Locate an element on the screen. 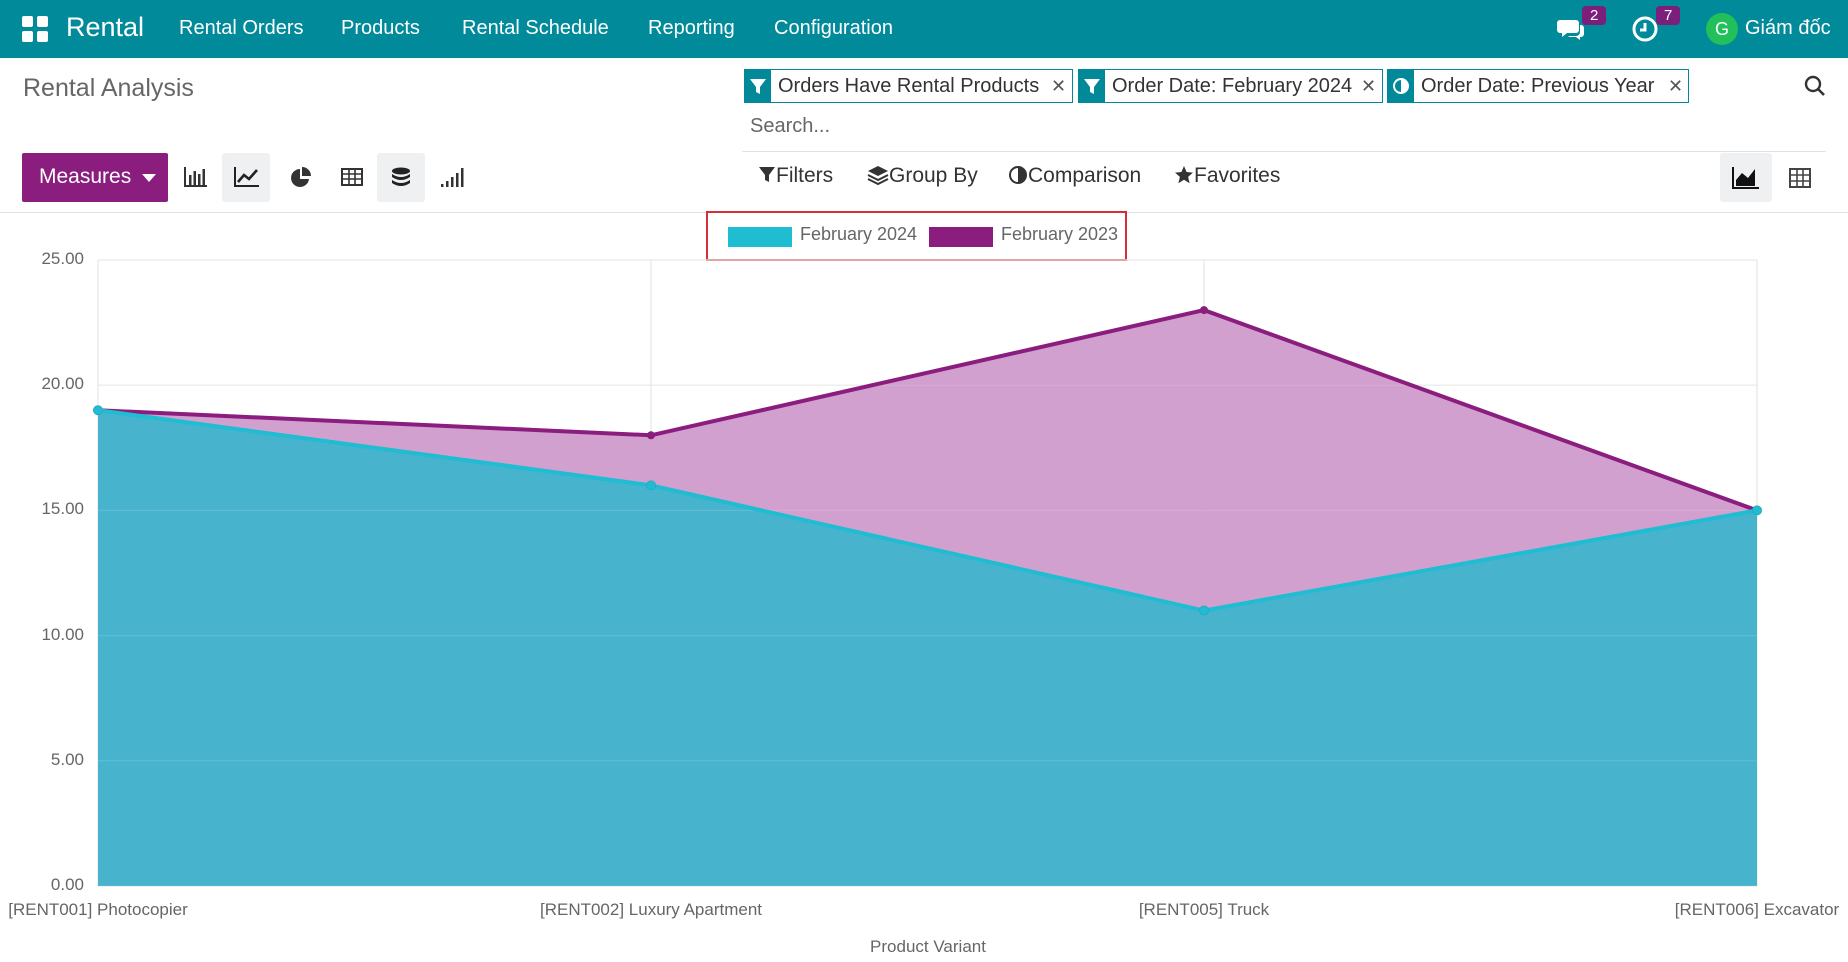 This screenshot has width=1848, height=962. y-tick-1: 5.00 is located at coordinates (67, 759).